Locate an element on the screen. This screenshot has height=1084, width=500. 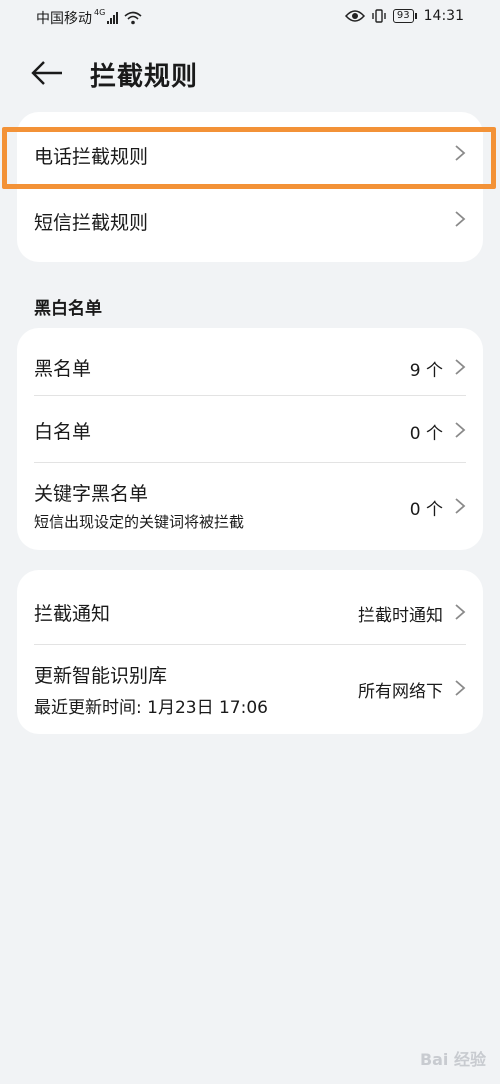
back-button is located at coordinates (50, 74).